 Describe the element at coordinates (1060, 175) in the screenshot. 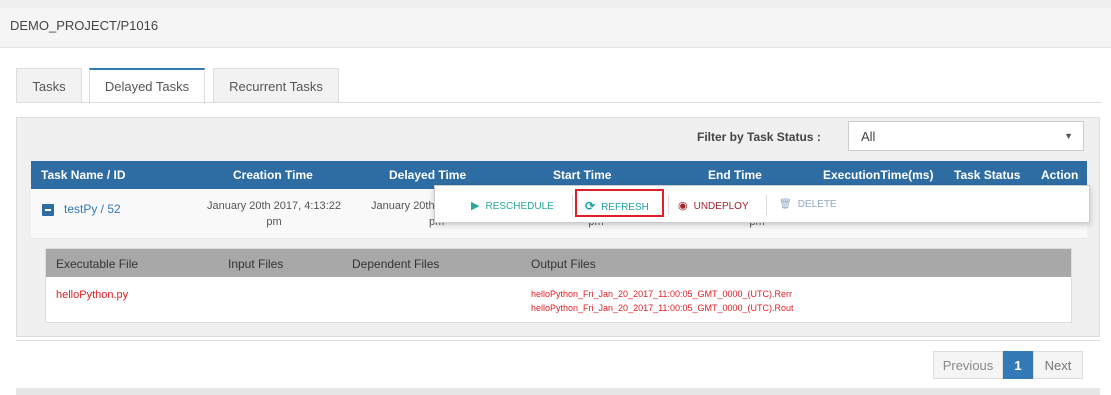

I see `col-action: Action` at that location.